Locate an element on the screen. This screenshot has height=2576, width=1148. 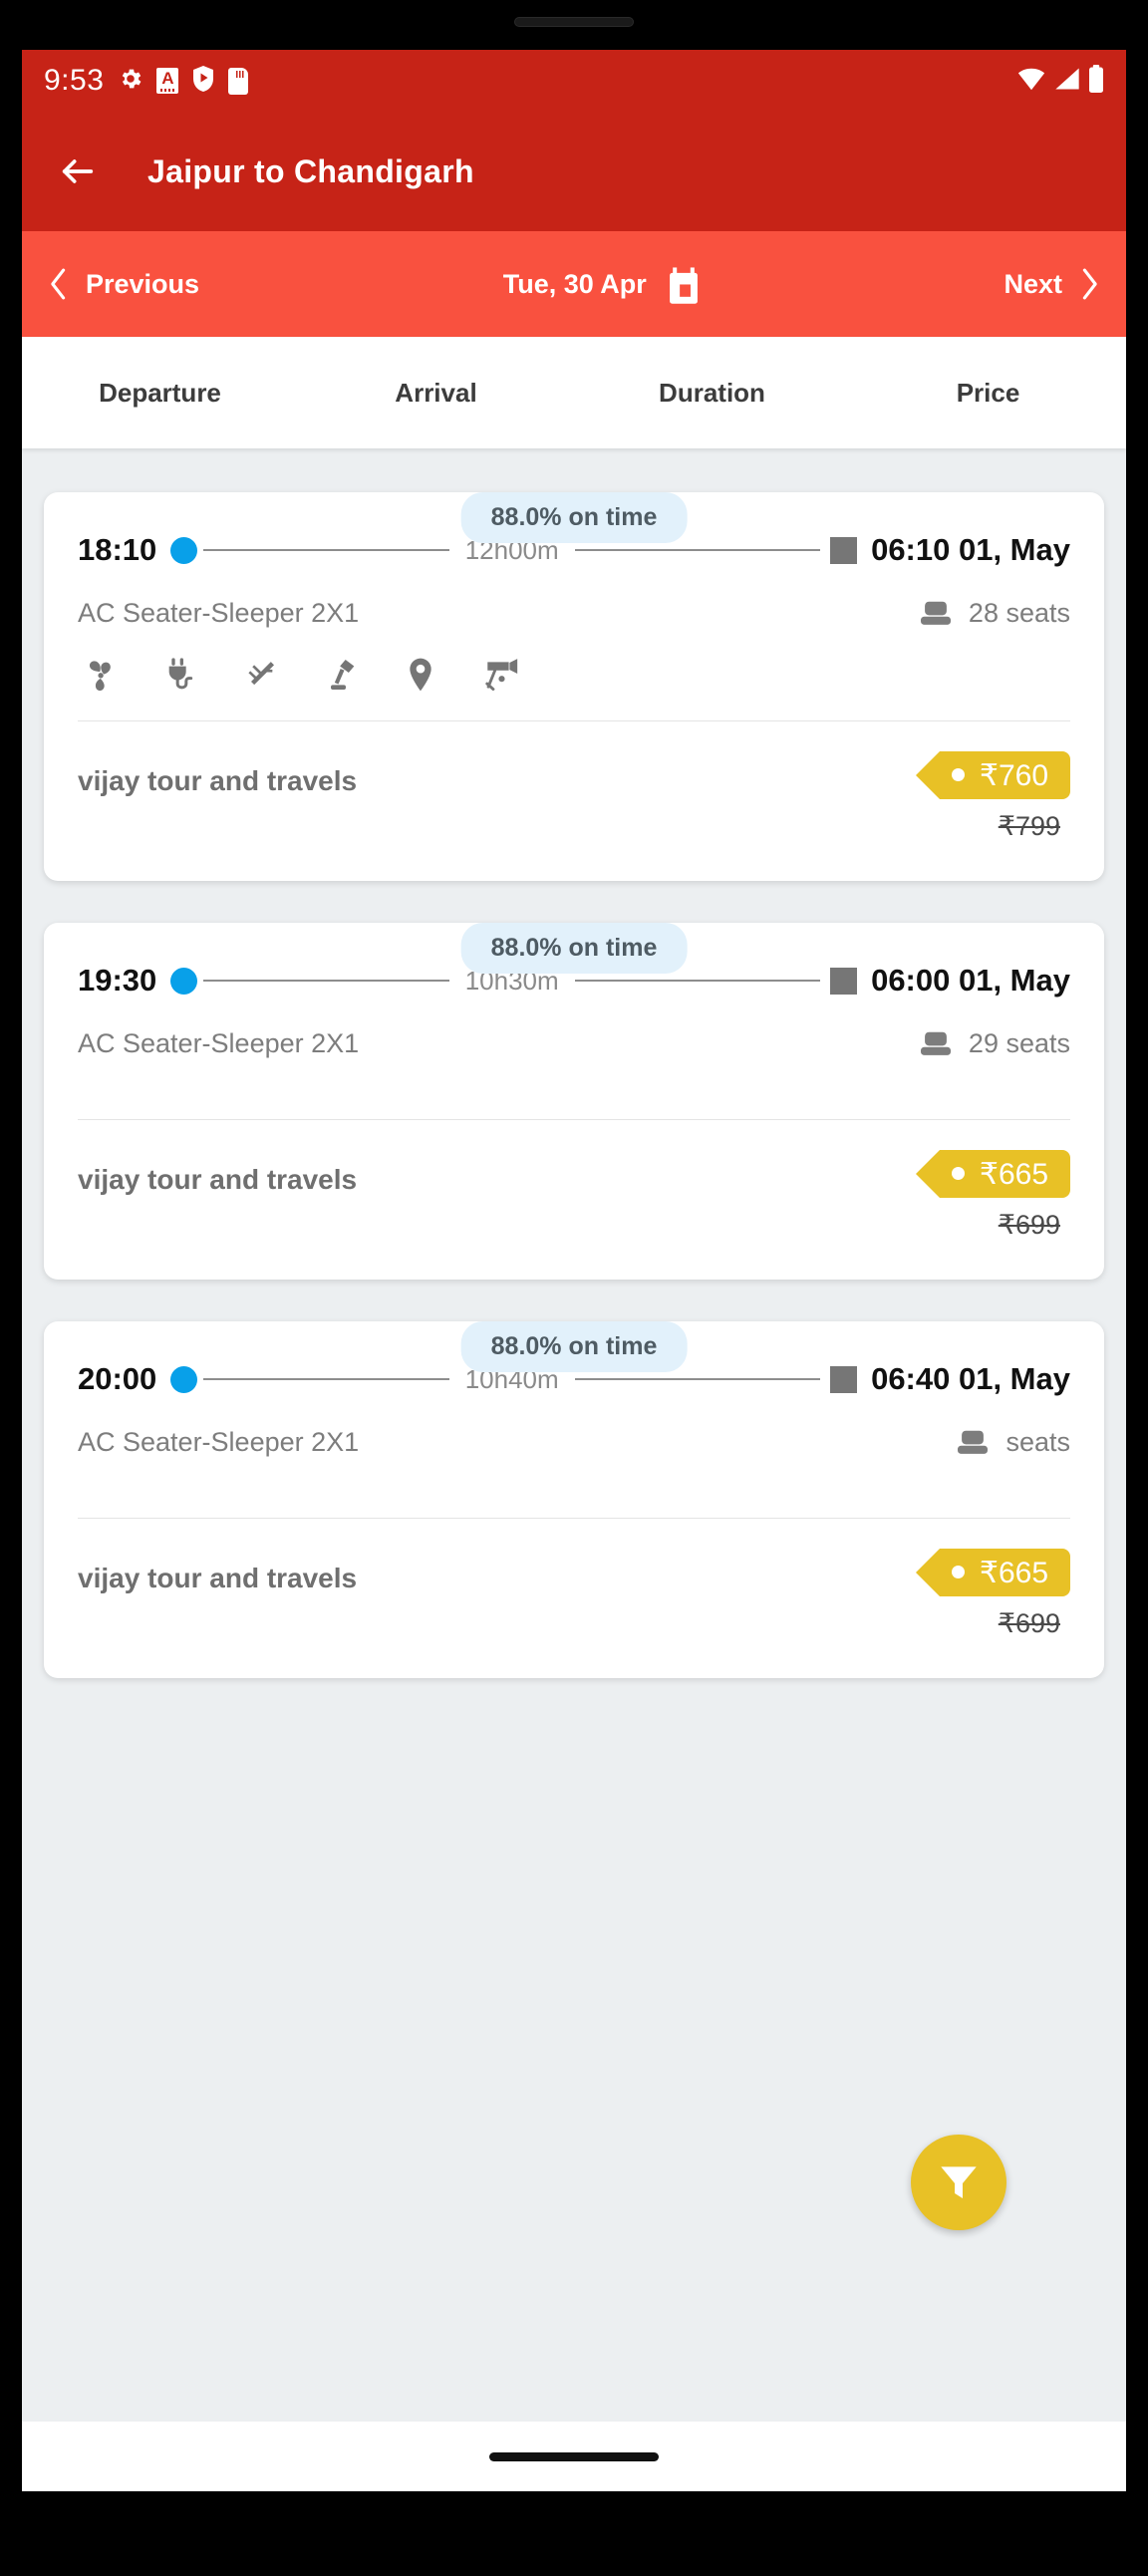
seats-available: 28 seats is located at coordinates (994, 613).